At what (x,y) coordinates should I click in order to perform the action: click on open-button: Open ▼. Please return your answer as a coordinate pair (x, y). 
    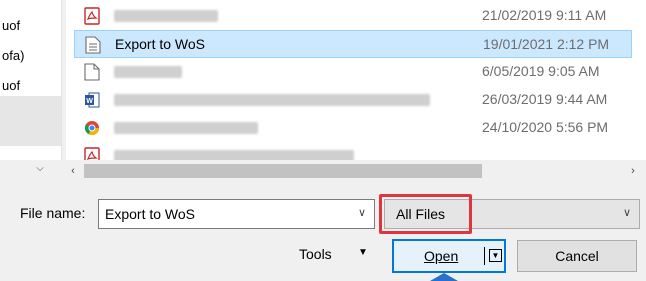
    Looking at the image, I should click on (449, 256).